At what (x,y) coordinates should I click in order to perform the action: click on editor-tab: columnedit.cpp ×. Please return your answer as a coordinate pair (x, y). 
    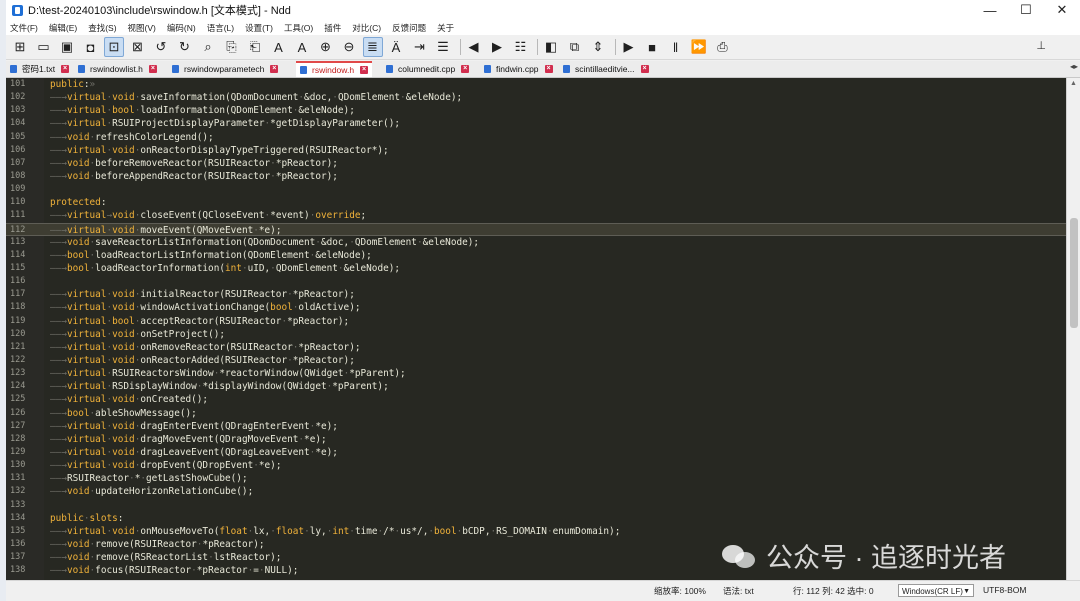
    Looking at the image, I should click on (428, 69).